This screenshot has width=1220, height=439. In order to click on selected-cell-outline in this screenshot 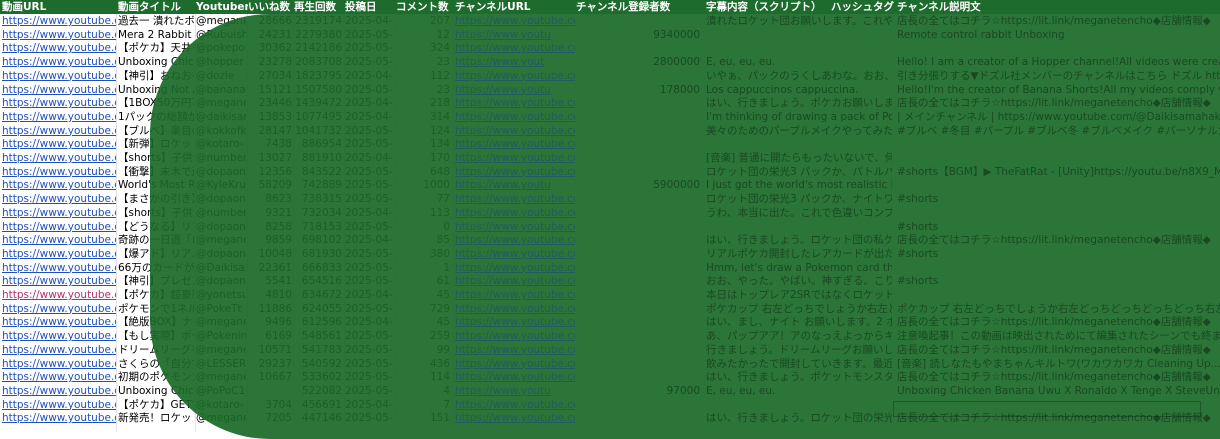, I will do `click(1047, 409)`.